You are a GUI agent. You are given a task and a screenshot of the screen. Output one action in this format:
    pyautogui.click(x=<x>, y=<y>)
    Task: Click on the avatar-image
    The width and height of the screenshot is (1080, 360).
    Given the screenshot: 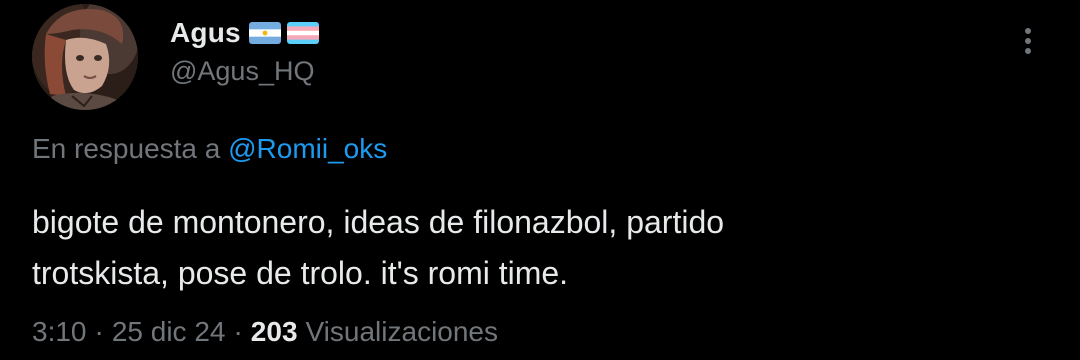 What is the action you would take?
    pyautogui.click(x=85, y=57)
    